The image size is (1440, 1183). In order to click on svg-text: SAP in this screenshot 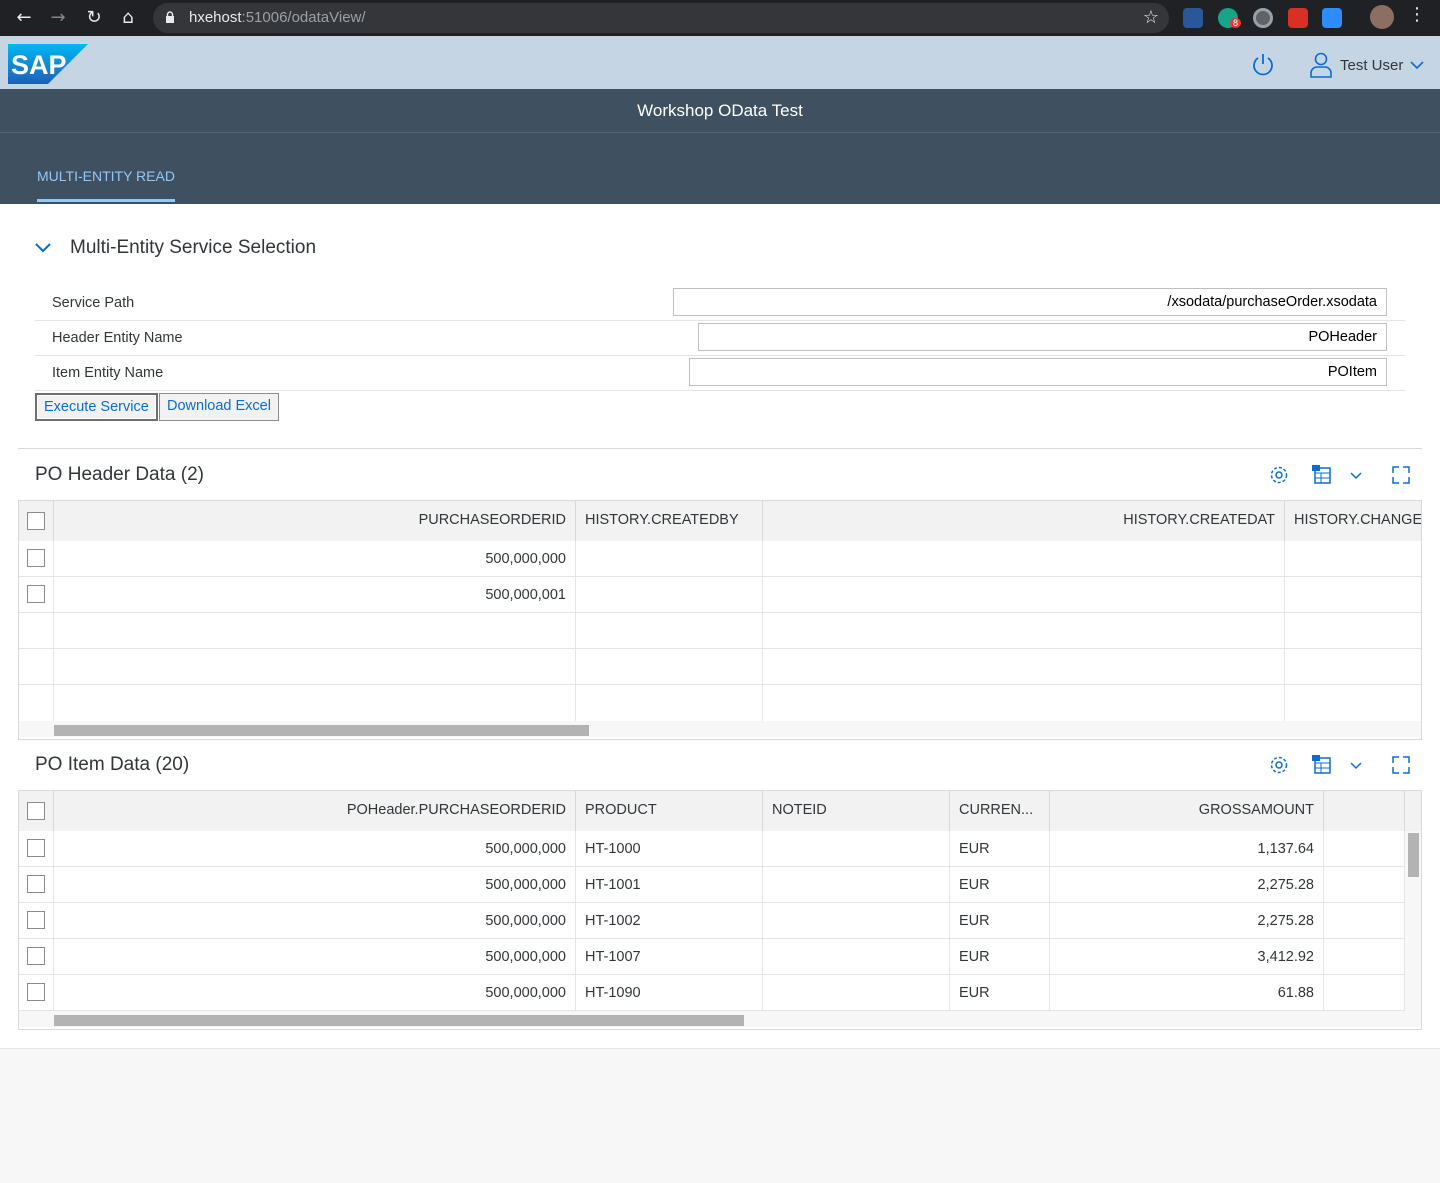, I will do `click(39, 65)`.